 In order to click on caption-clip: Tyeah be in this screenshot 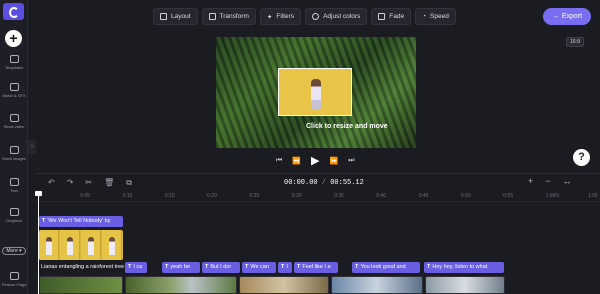, I will do `click(181, 267)`.